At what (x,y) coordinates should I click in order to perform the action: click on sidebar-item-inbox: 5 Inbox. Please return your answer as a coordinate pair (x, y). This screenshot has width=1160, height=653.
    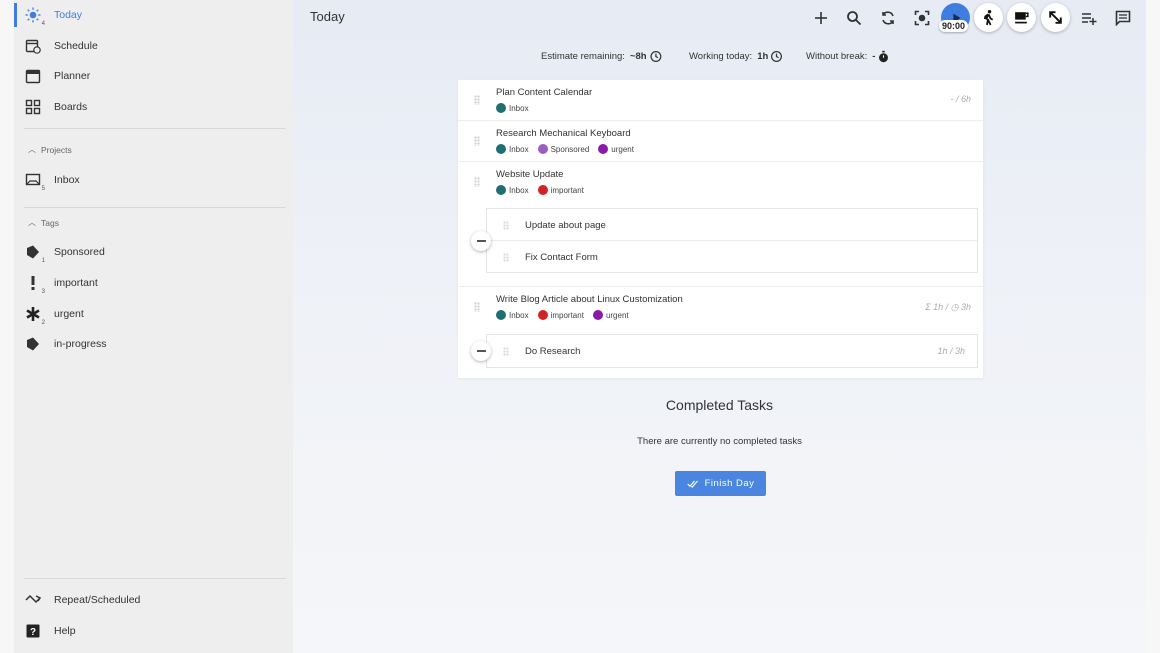
    Looking at the image, I should click on (52, 180).